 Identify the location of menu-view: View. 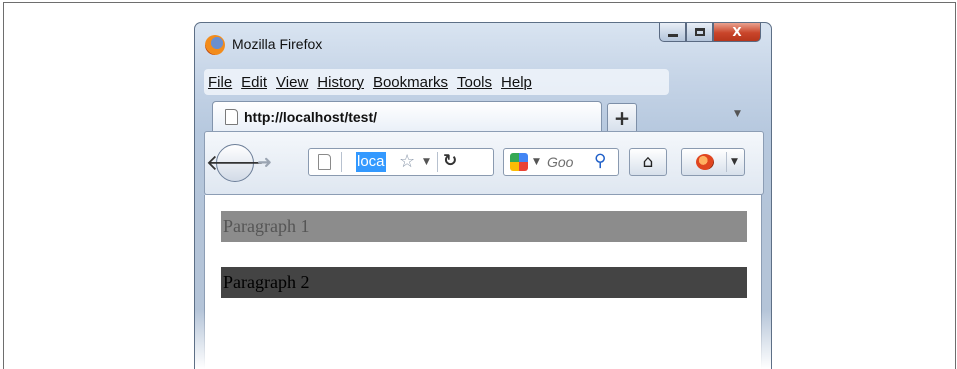
(292, 82).